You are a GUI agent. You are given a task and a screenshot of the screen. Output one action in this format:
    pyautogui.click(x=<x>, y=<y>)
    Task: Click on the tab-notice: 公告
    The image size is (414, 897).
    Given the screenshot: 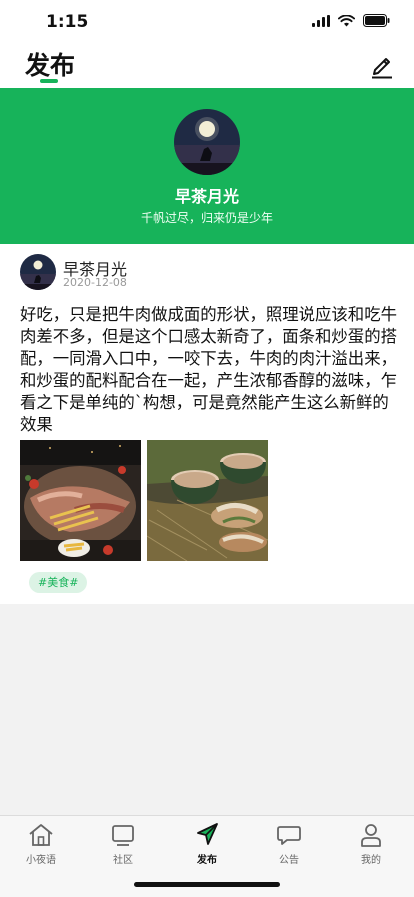 What is the action you would take?
    pyautogui.click(x=289, y=844)
    